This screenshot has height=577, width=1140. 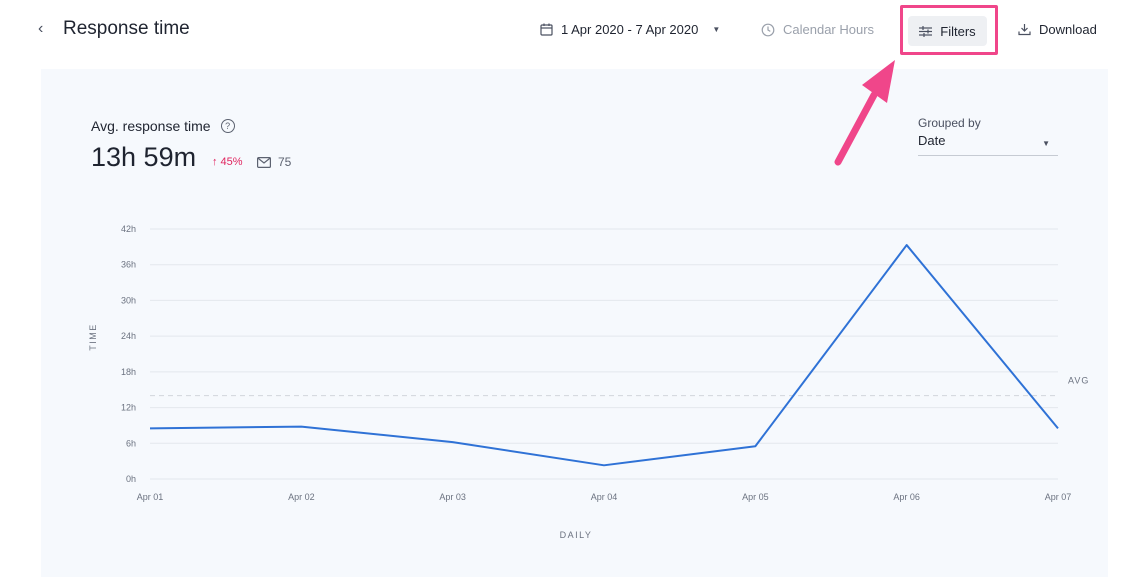 What do you see at coordinates (576, 535) in the screenshot?
I see `x-axis-label: DAILY` at bounding box center [576, 535].